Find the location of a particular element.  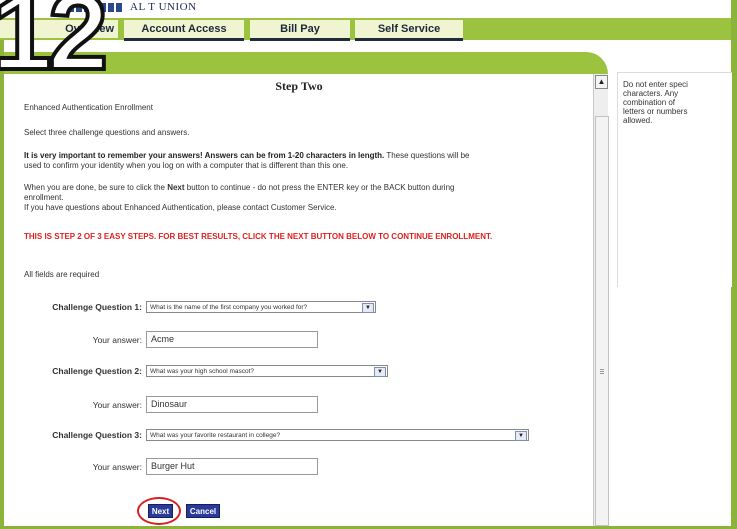

answer-3-input: Burger Hut is located at coordinates (232, 466).